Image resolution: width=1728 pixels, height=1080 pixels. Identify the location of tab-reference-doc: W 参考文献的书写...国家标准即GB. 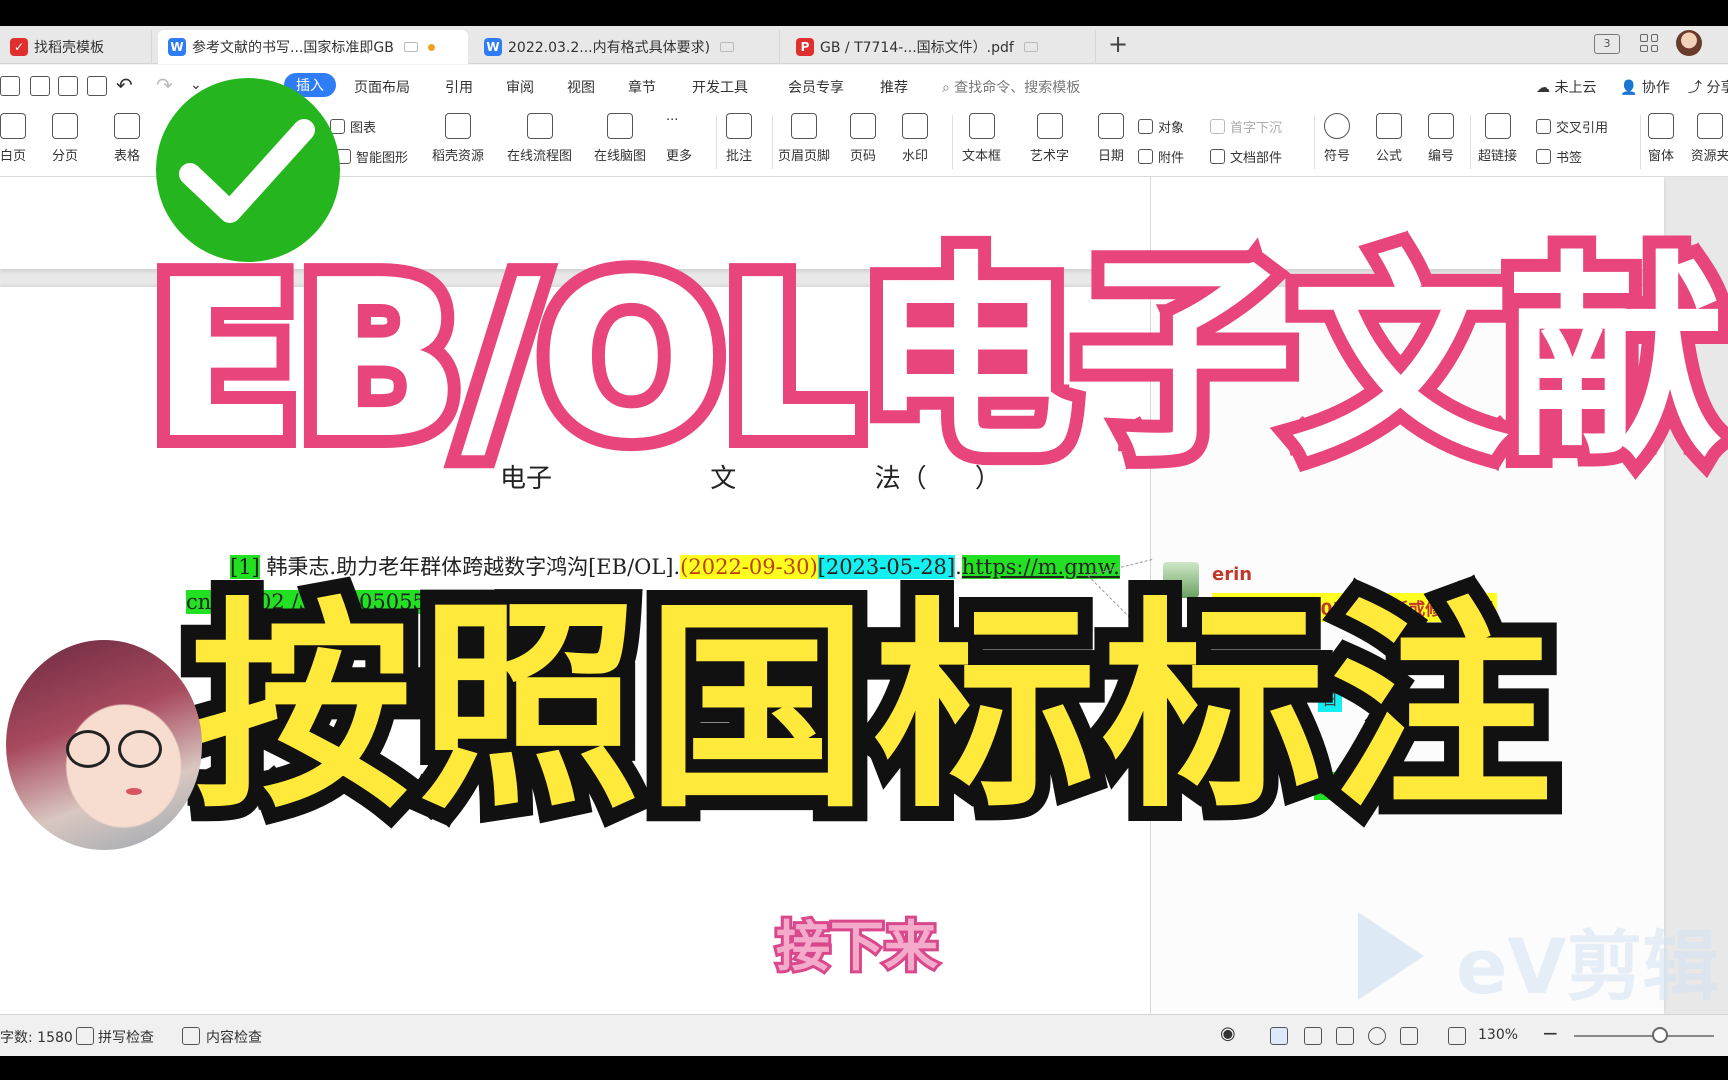
(313, 47).